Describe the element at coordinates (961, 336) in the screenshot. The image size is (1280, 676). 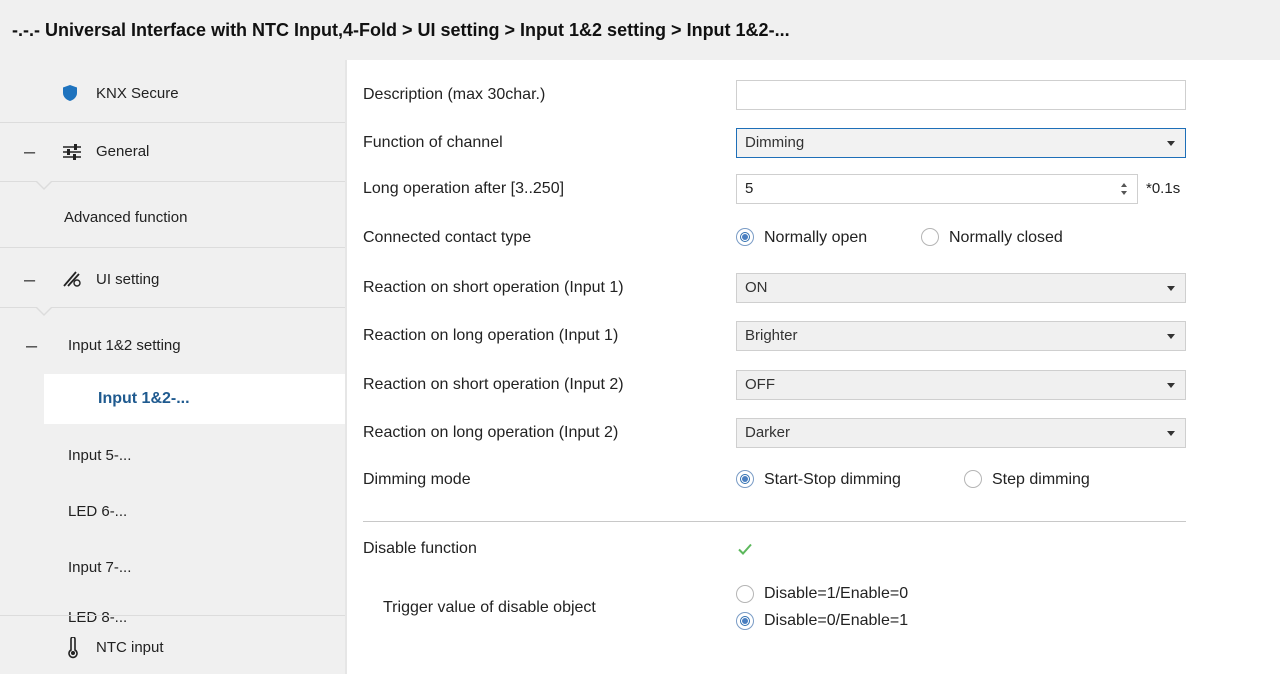
I see `long-input1-select: Brighter` at that location.